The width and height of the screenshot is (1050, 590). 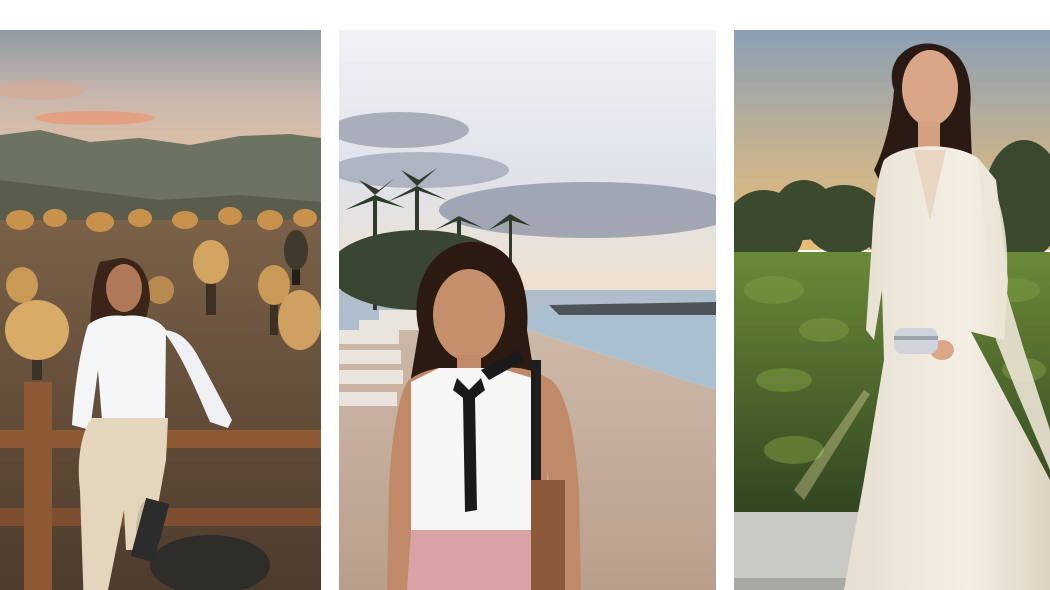 I want to click on bag, so click(x=548, y=535).